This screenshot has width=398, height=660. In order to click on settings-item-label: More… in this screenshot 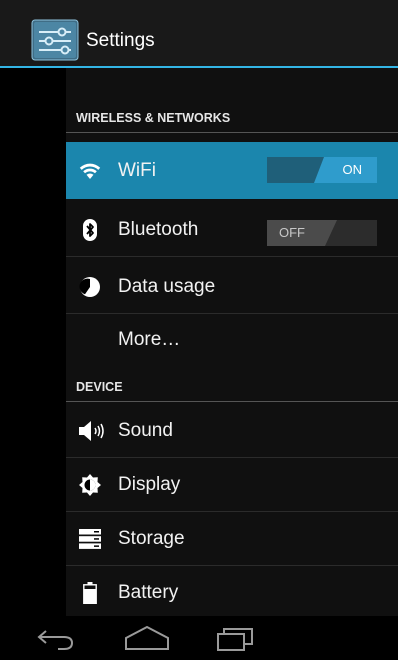, I will do `click(149, 339)`.